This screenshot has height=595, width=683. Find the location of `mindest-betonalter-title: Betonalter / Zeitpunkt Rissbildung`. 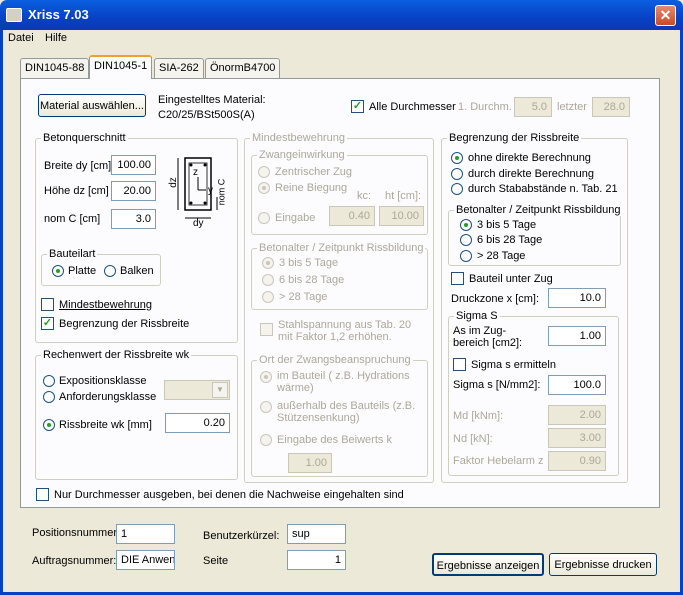

mindest-betonalter-title: Betonalter / Zeitpunkt Rissbildung is located at coordinates (341, 248).